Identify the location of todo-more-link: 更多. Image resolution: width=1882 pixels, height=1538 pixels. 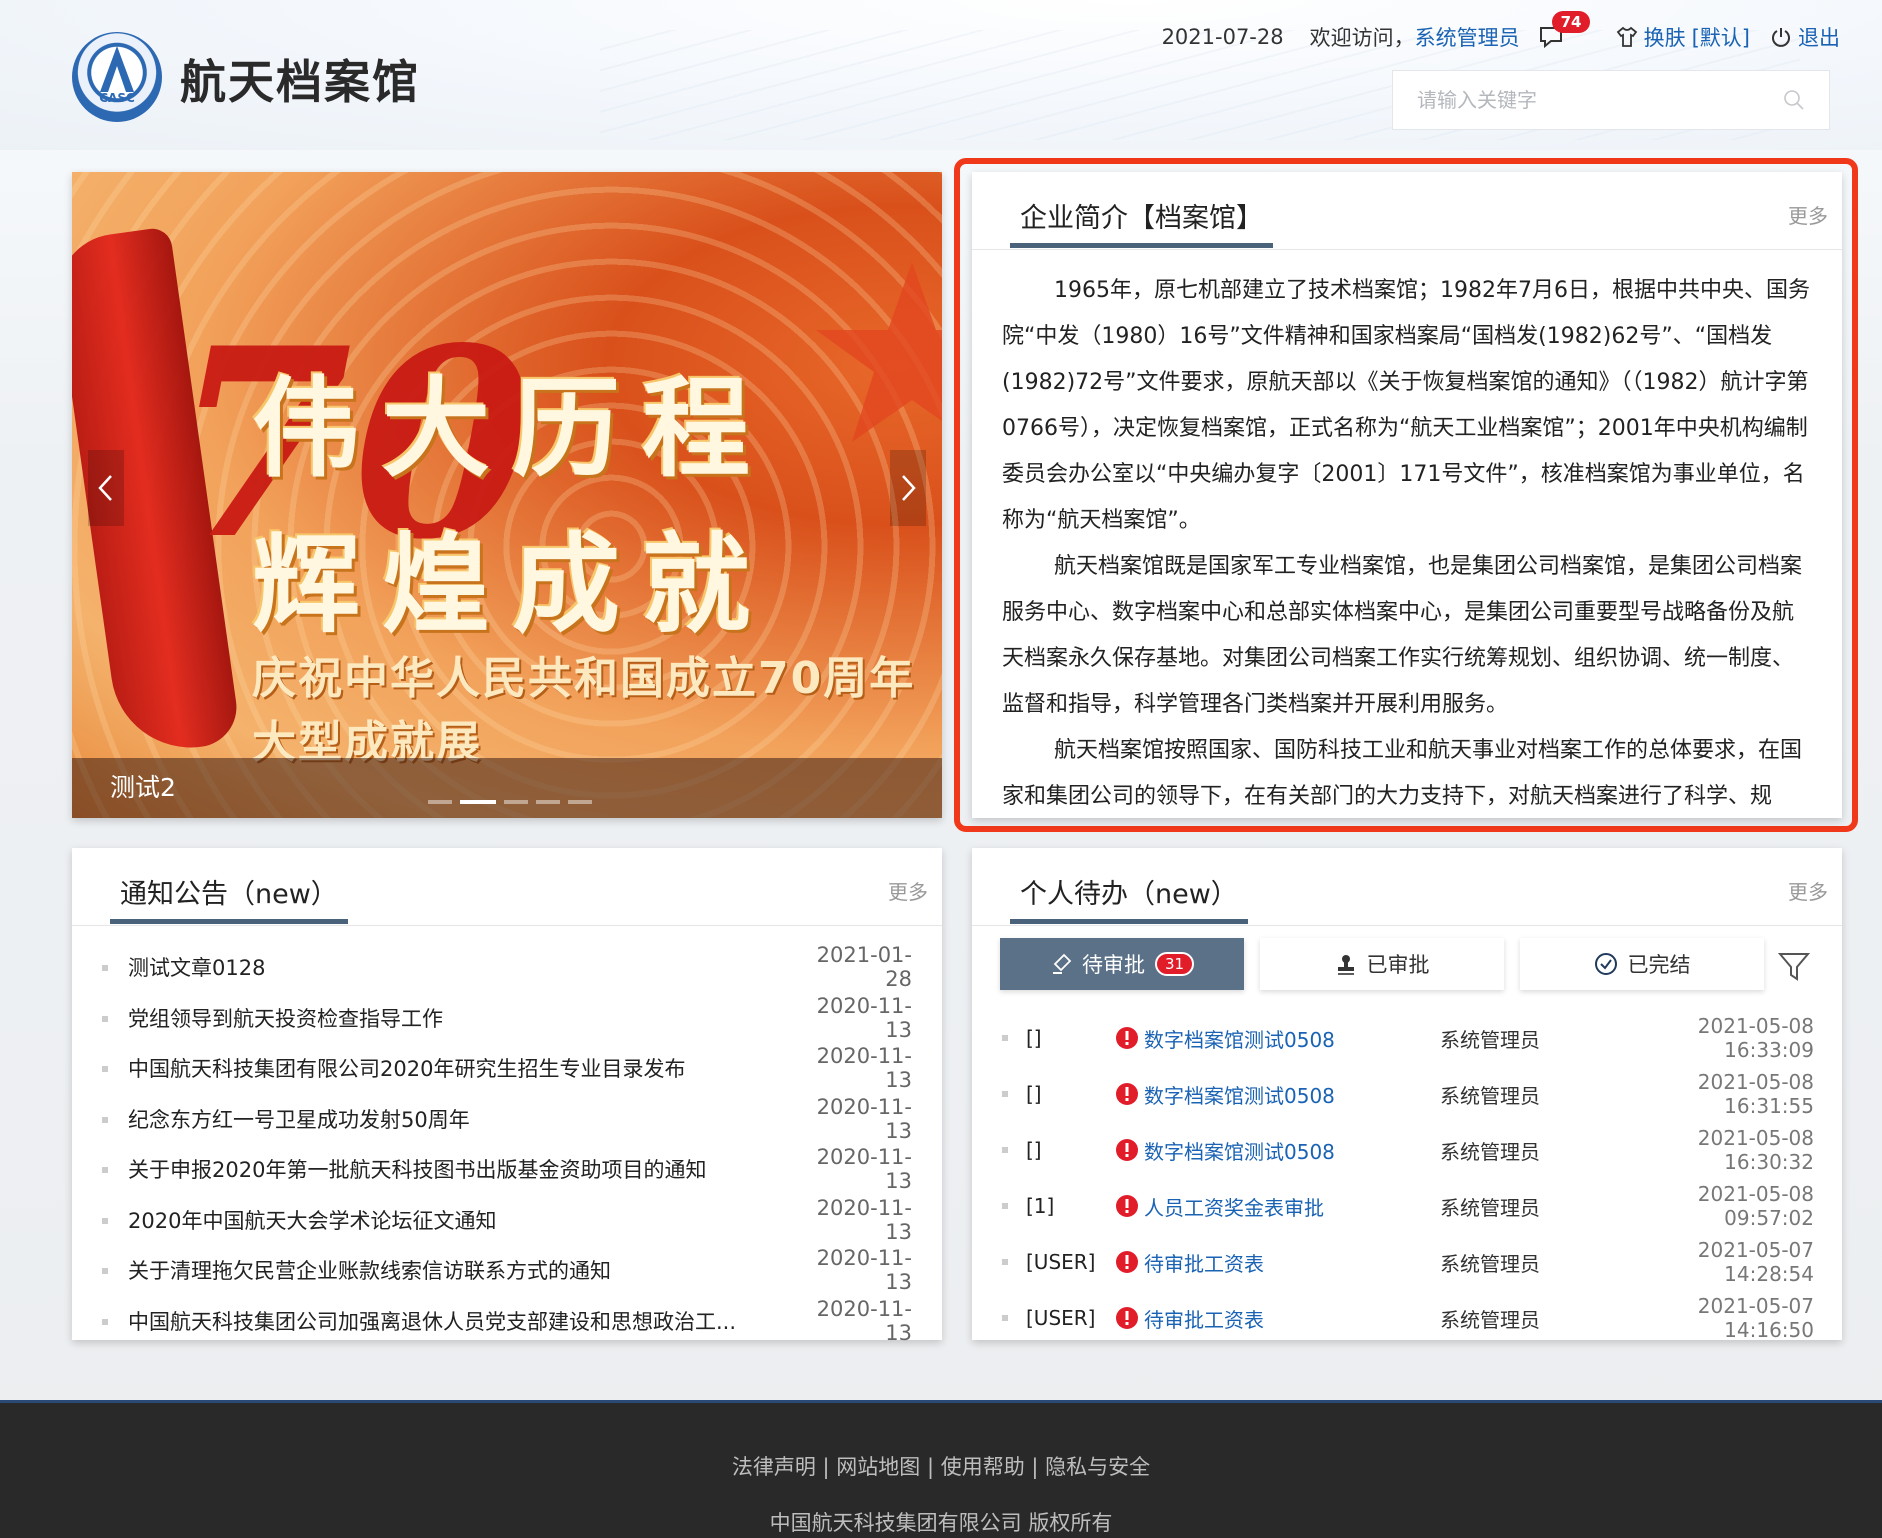
(1808, 890).